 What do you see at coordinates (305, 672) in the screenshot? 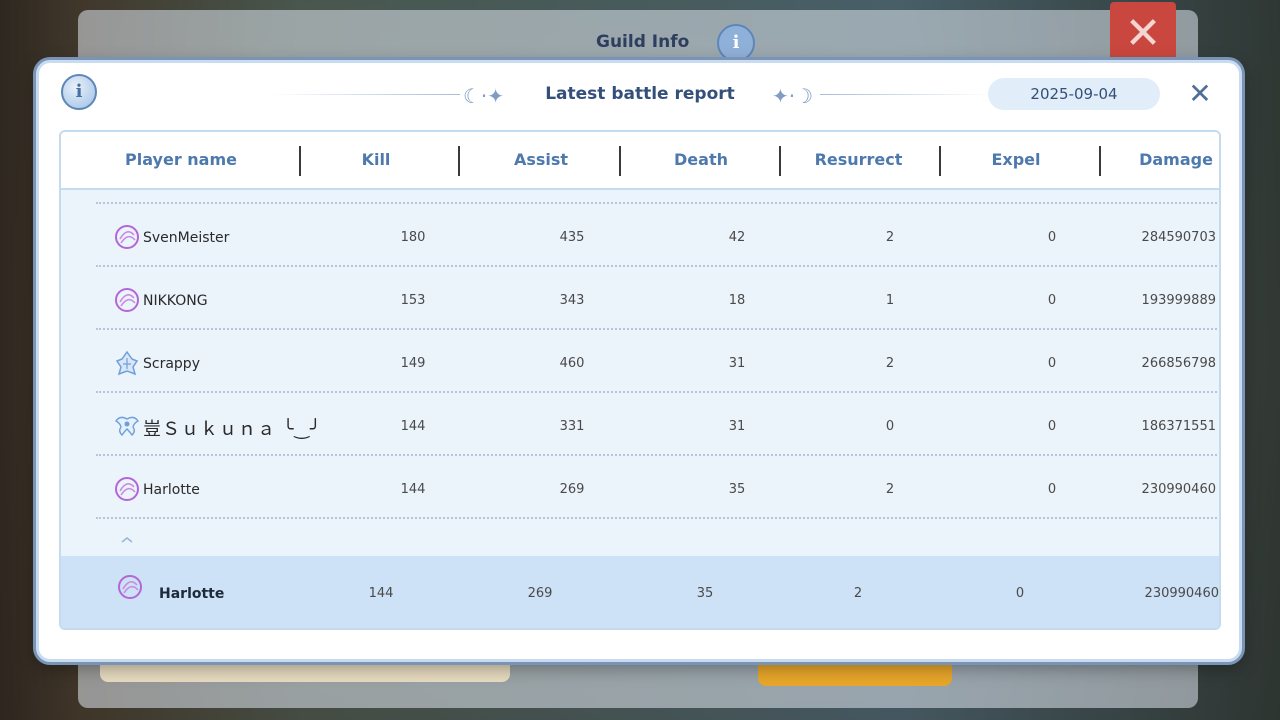
I see `guild-bottom-bar` at bounding box center [305, 672].